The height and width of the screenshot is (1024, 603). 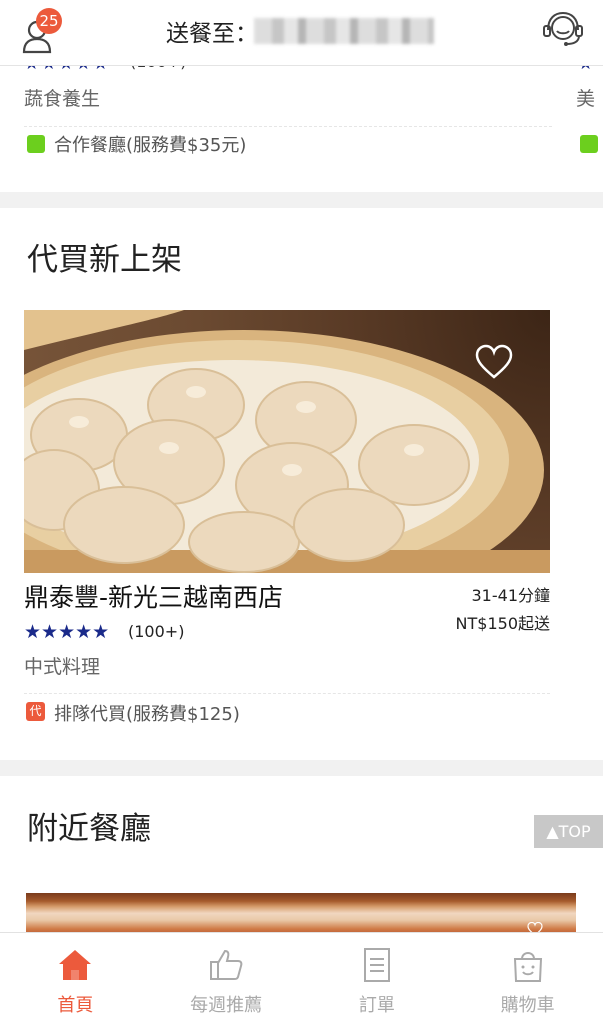 I want to click on prev-category: 蔬食養生, so click(x=62, y=99).